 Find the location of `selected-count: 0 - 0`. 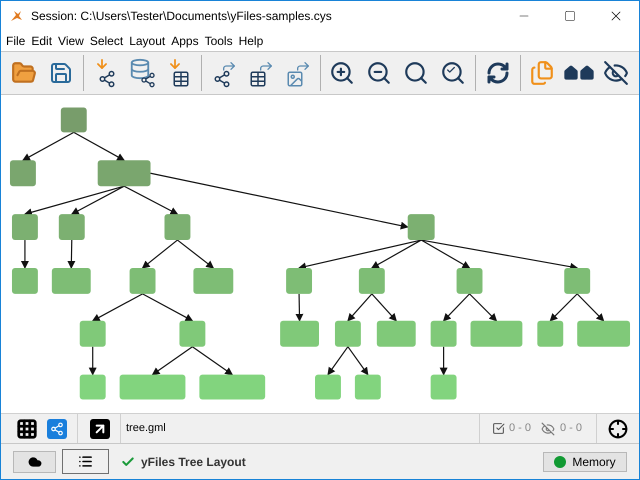

selected-count: 0 - 0 is located at coordinates (519, 428).